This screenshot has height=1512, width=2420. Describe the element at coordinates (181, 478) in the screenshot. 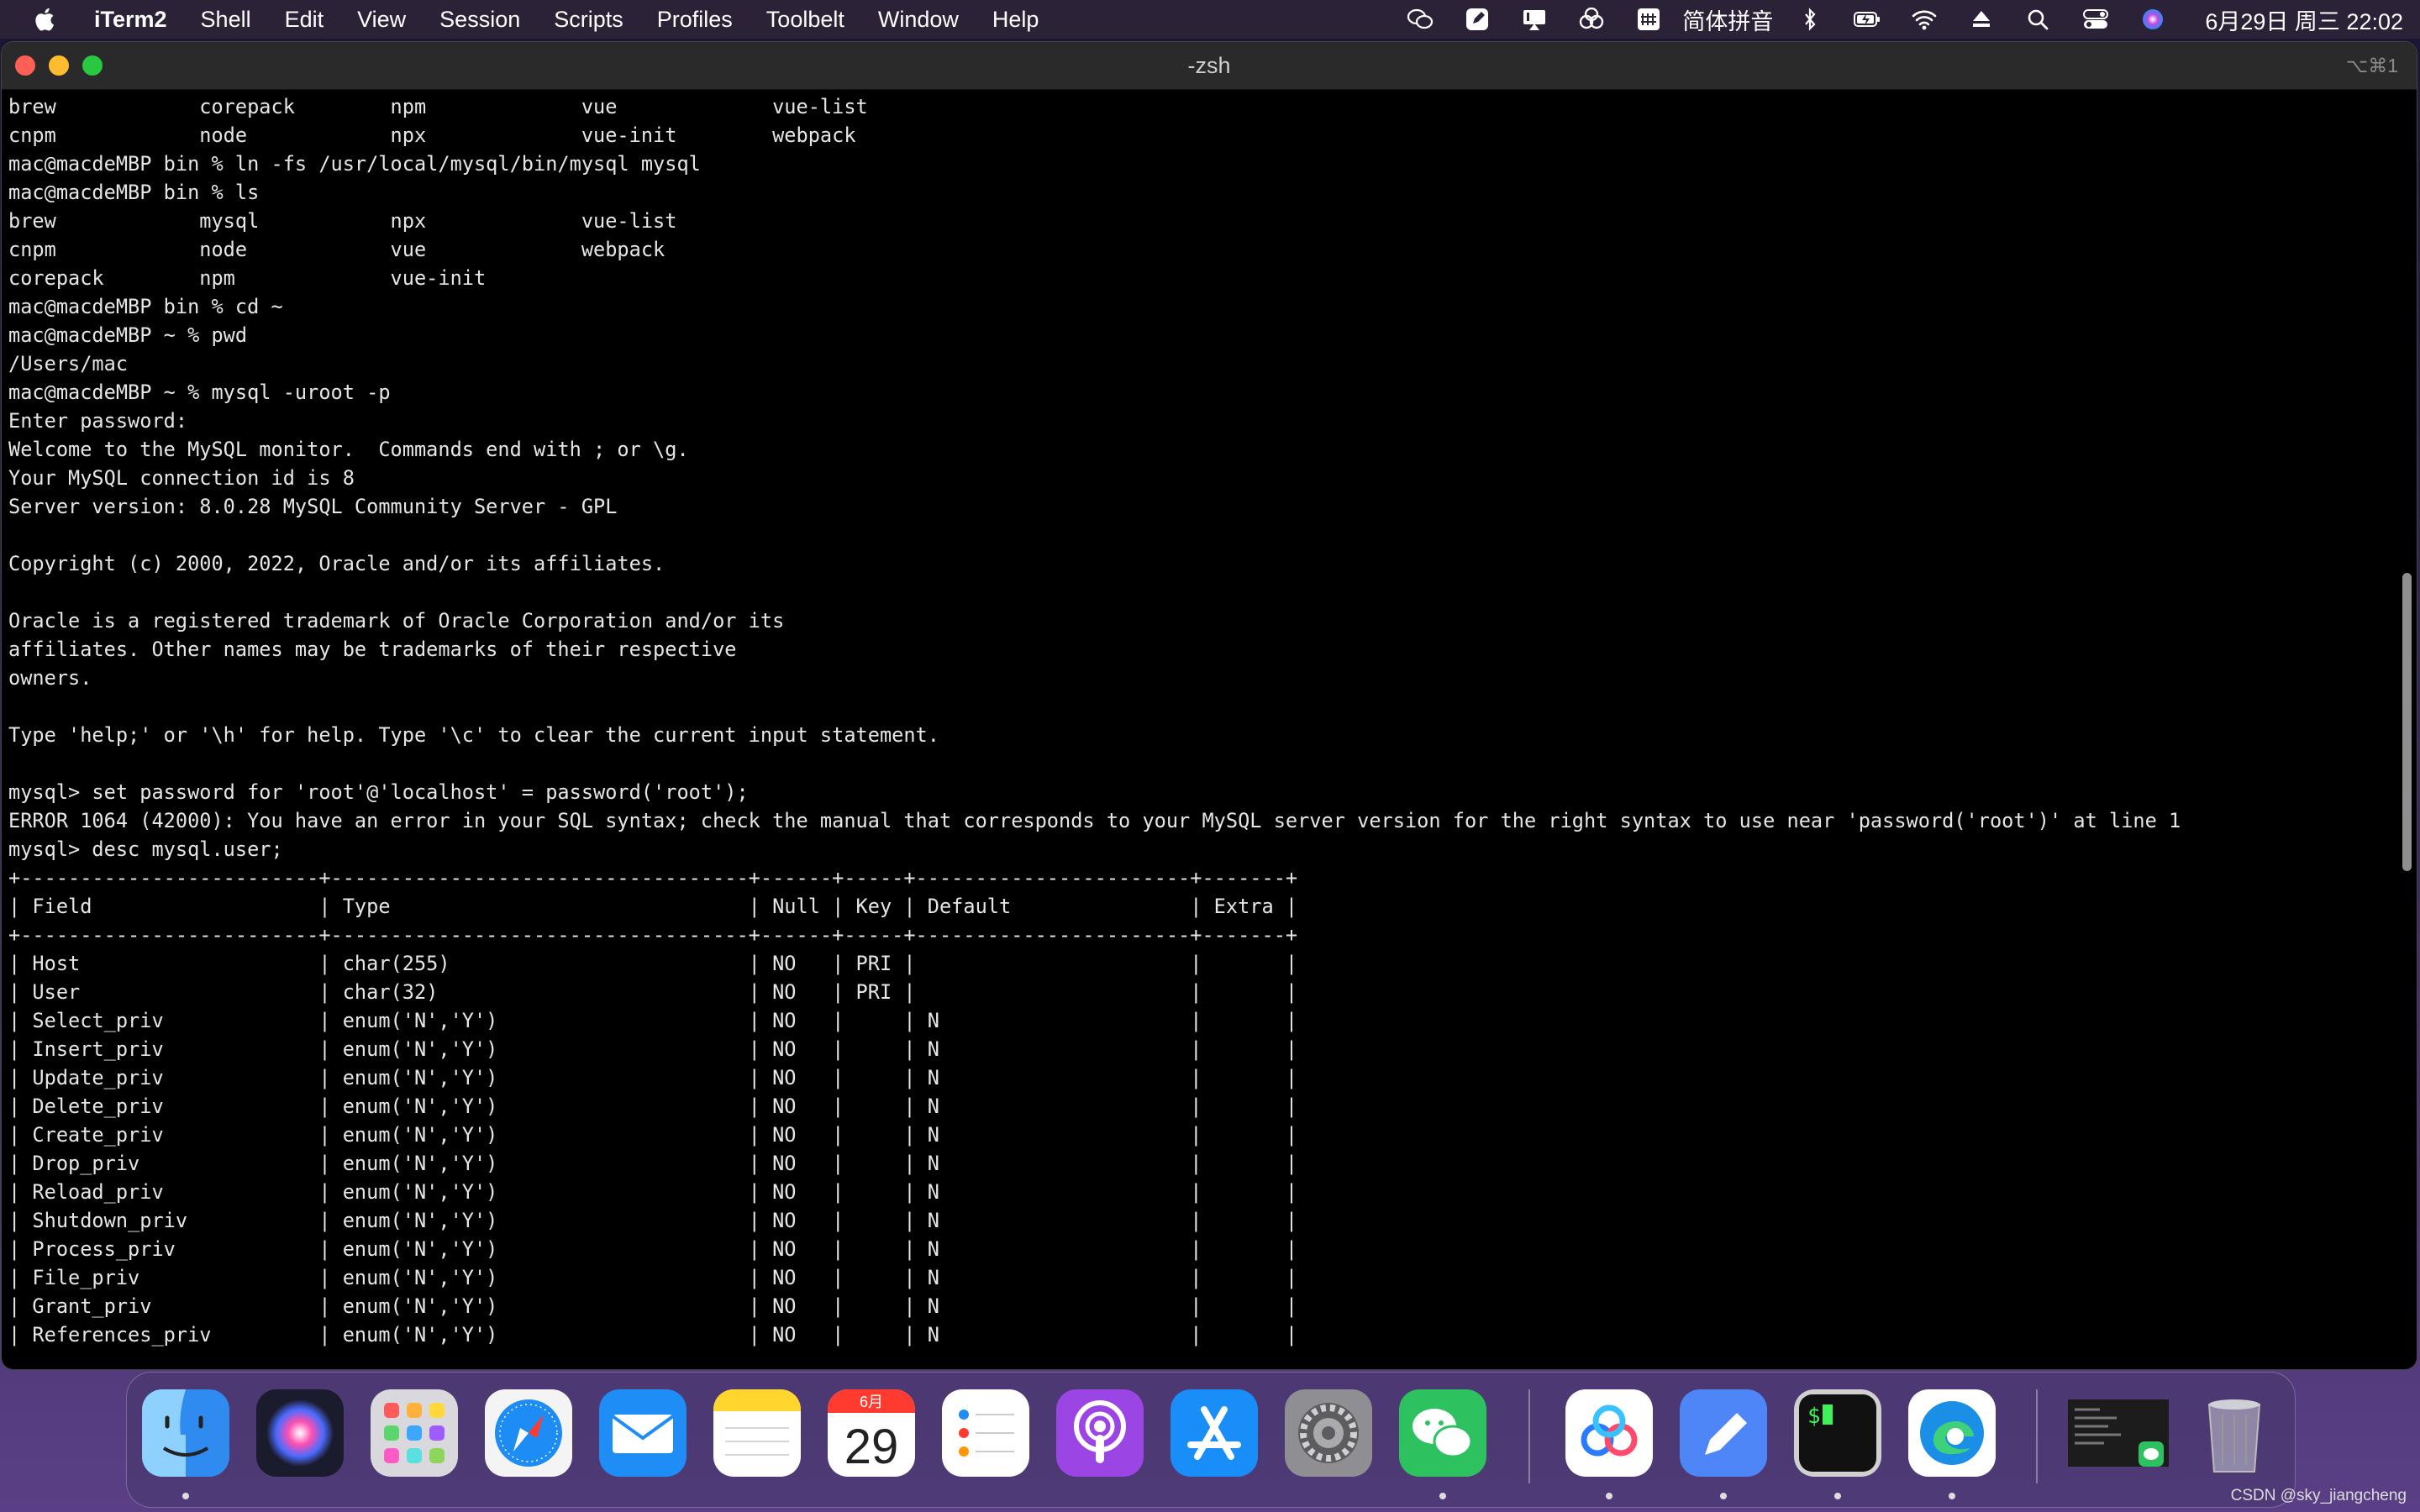

I see `terminal-line: Your MySQL connection id is 8` at that location.